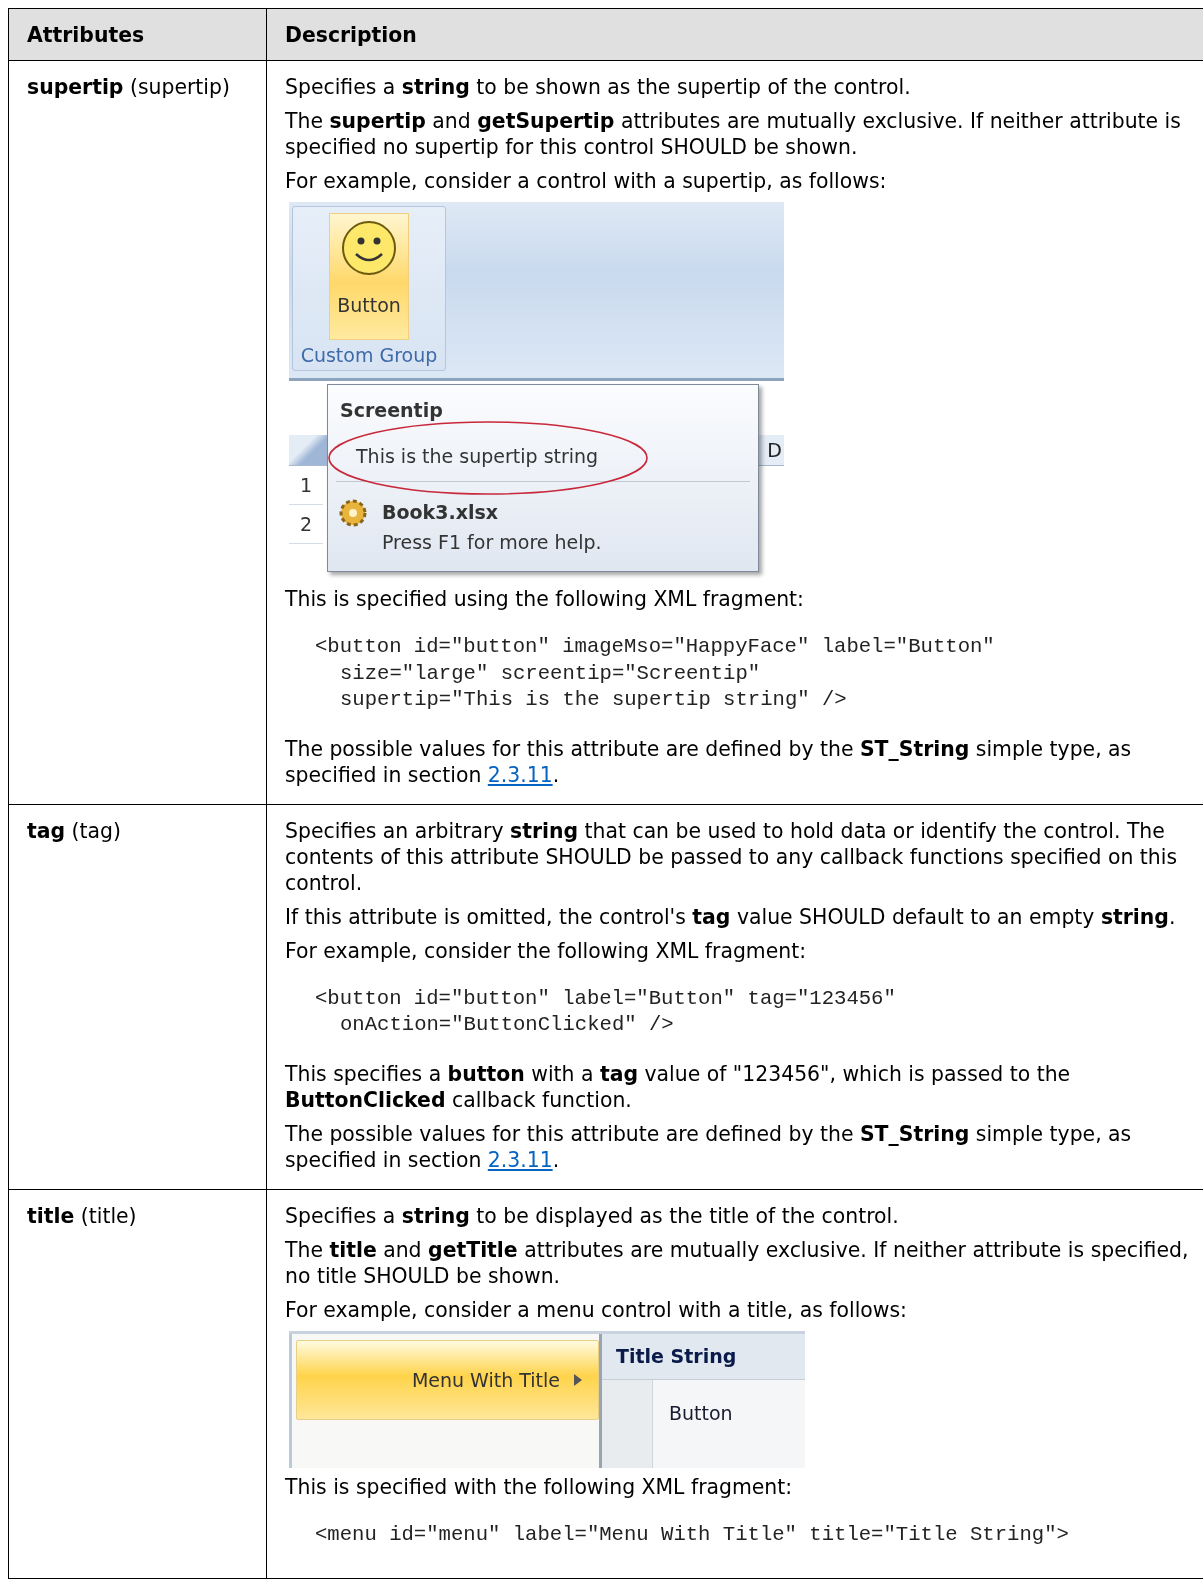 Image resolution: width=1203 pixels, height=1591 pixels. I want to click on description-text: This is specified using the following XML fragment:, so click(545, 599).